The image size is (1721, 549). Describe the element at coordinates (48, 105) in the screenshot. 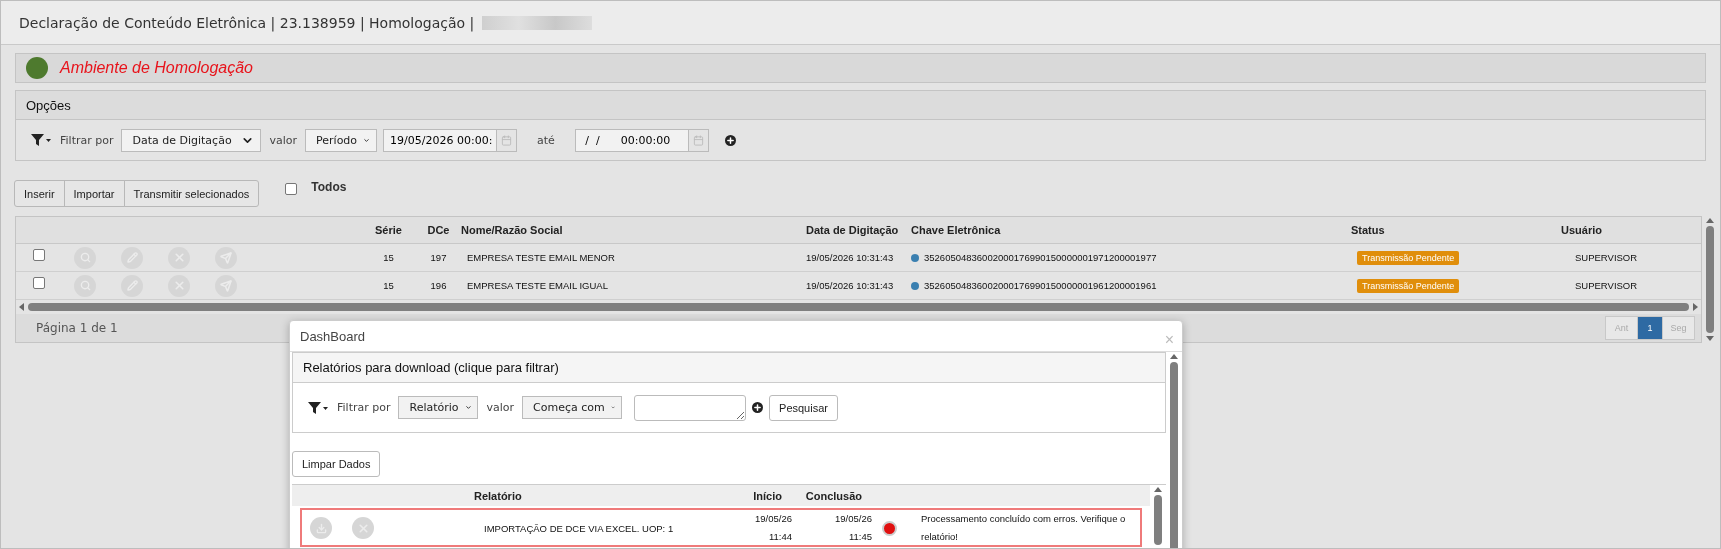

I see `panel-title: Opções` at that location.